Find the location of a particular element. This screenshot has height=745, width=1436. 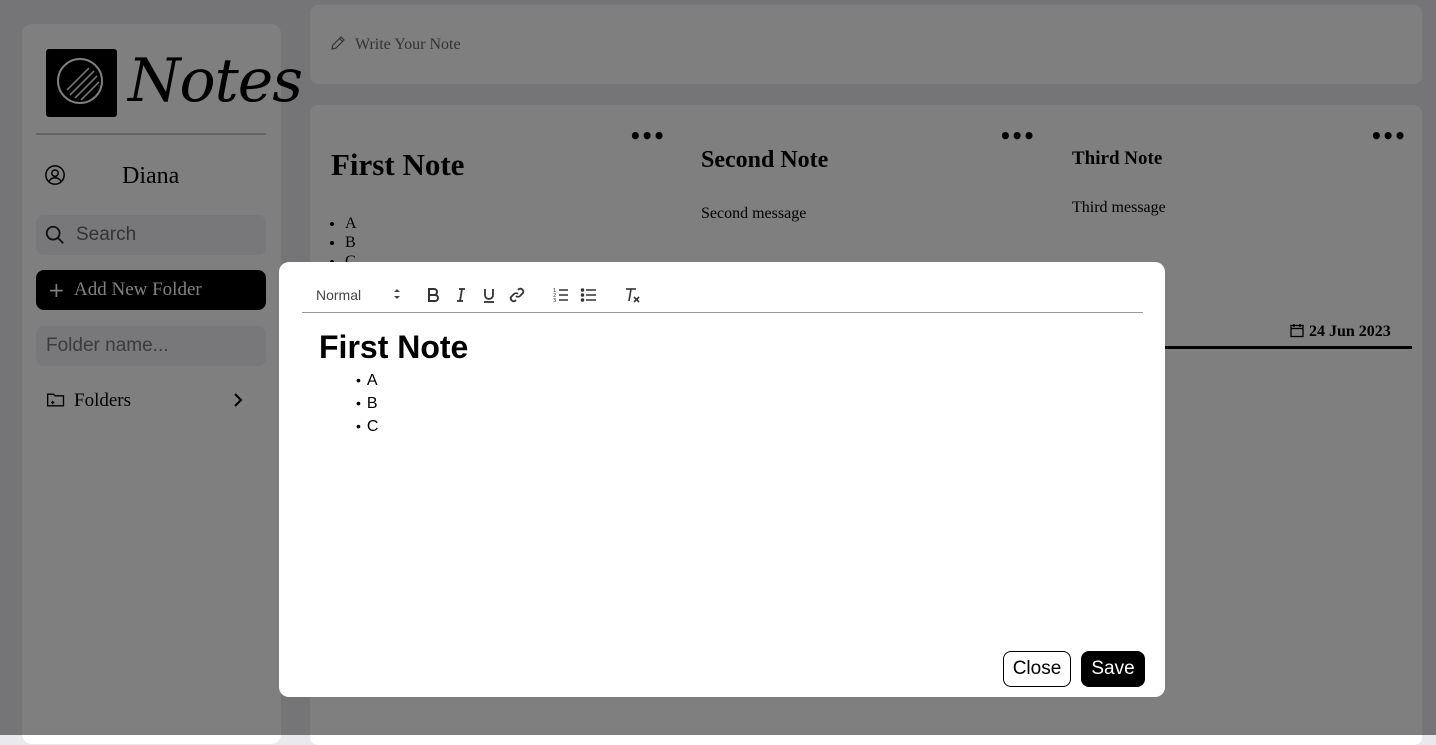

select-arrows-icon is located at coordinates (397, 295).